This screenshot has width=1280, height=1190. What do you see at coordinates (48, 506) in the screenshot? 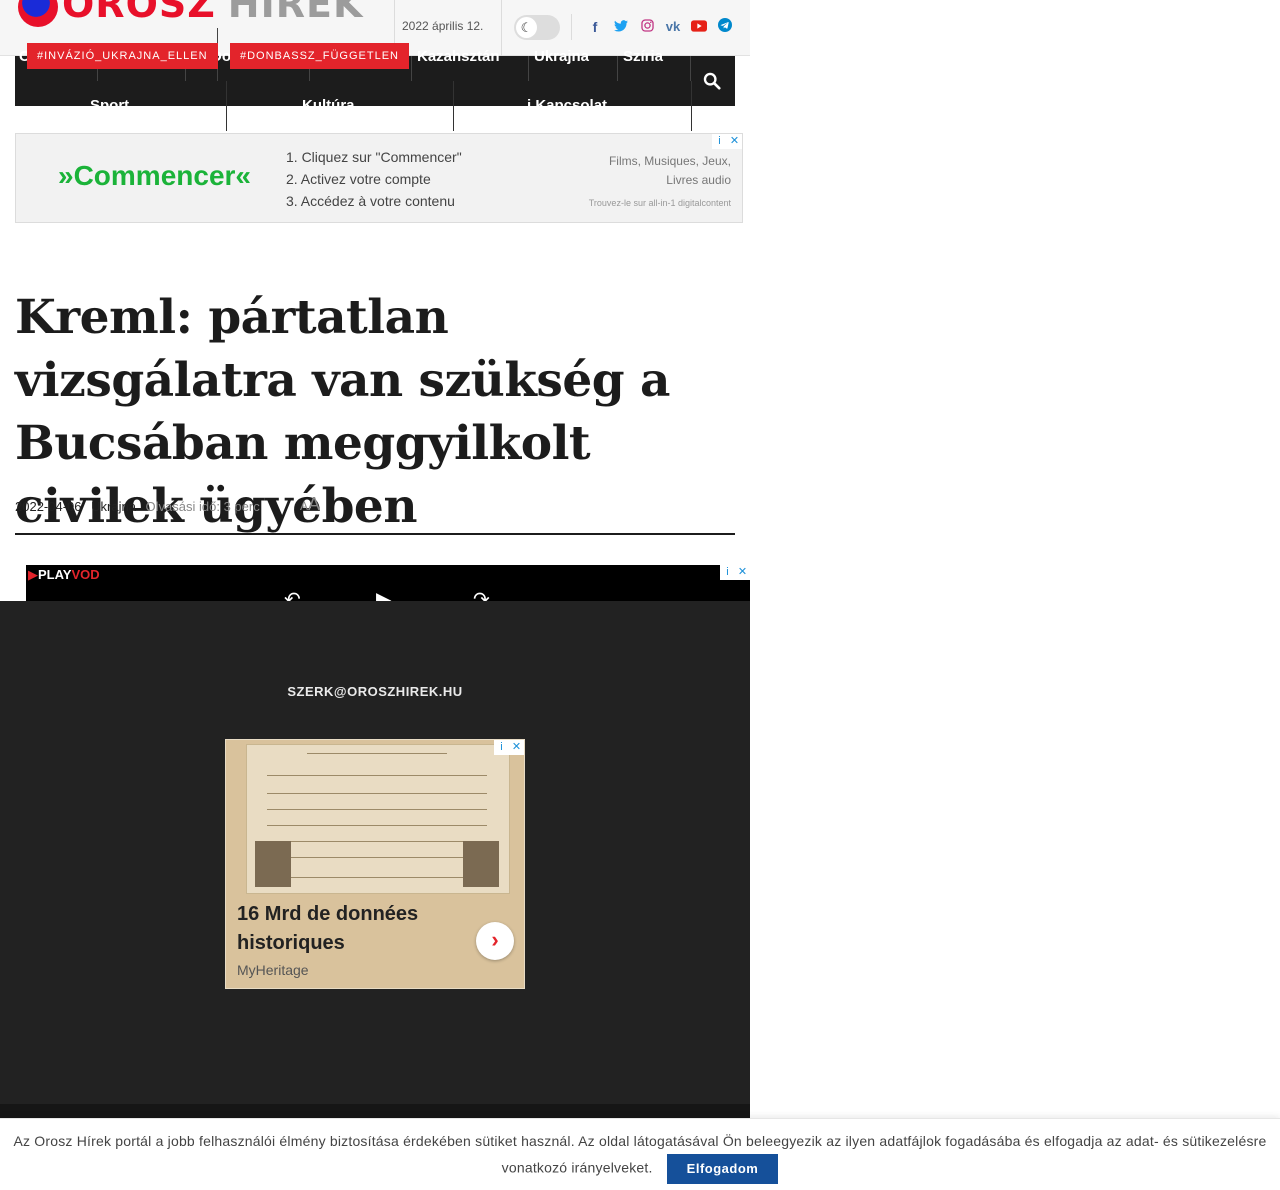
I see `article-date: 2022-04-06` at bounding box center [48, 506].